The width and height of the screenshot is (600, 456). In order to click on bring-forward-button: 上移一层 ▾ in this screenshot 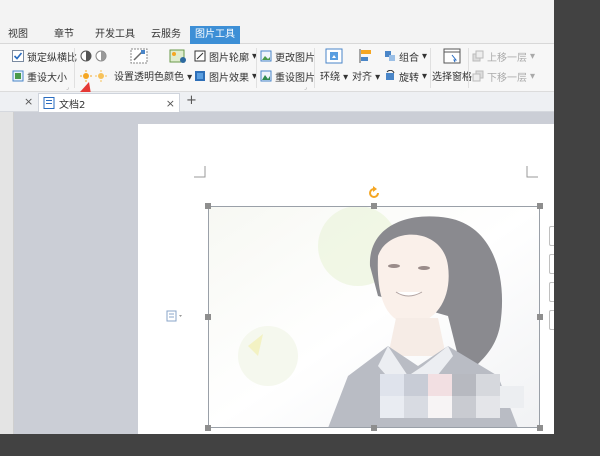, I will do `click(503, 56)`.